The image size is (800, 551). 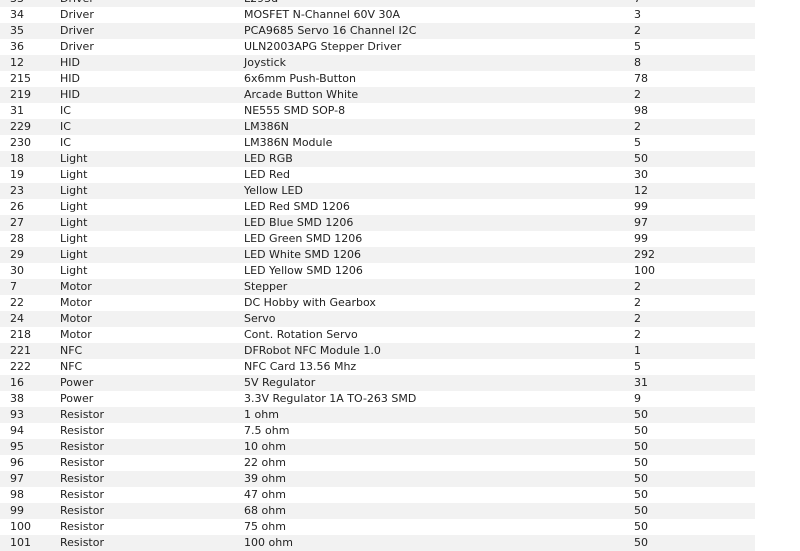 What do you see at coordinates (641, 222) in the screenshot?
I see `part-quantity: 97` at bounding box center [641, 222].